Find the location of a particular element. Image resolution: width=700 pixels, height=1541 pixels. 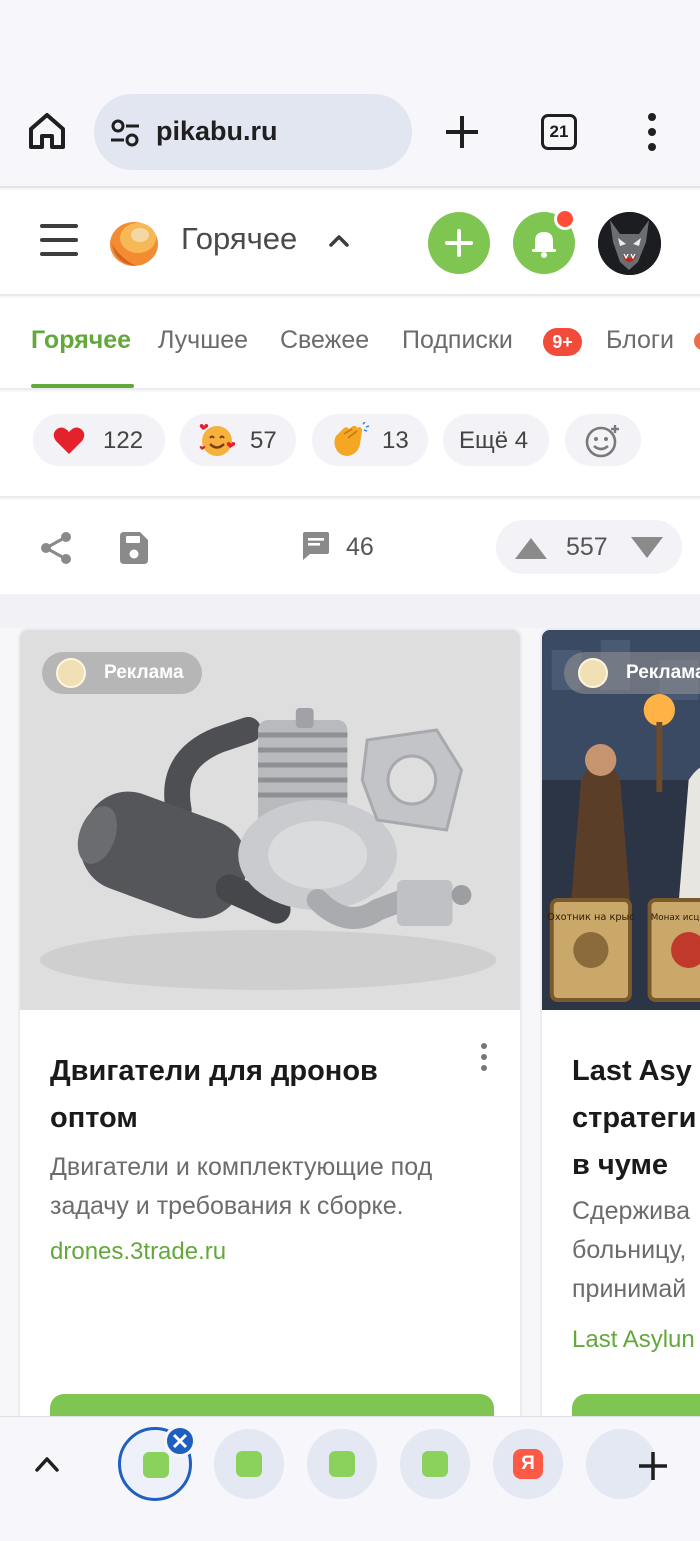

logo-icon is located at coordinates (134, 242).